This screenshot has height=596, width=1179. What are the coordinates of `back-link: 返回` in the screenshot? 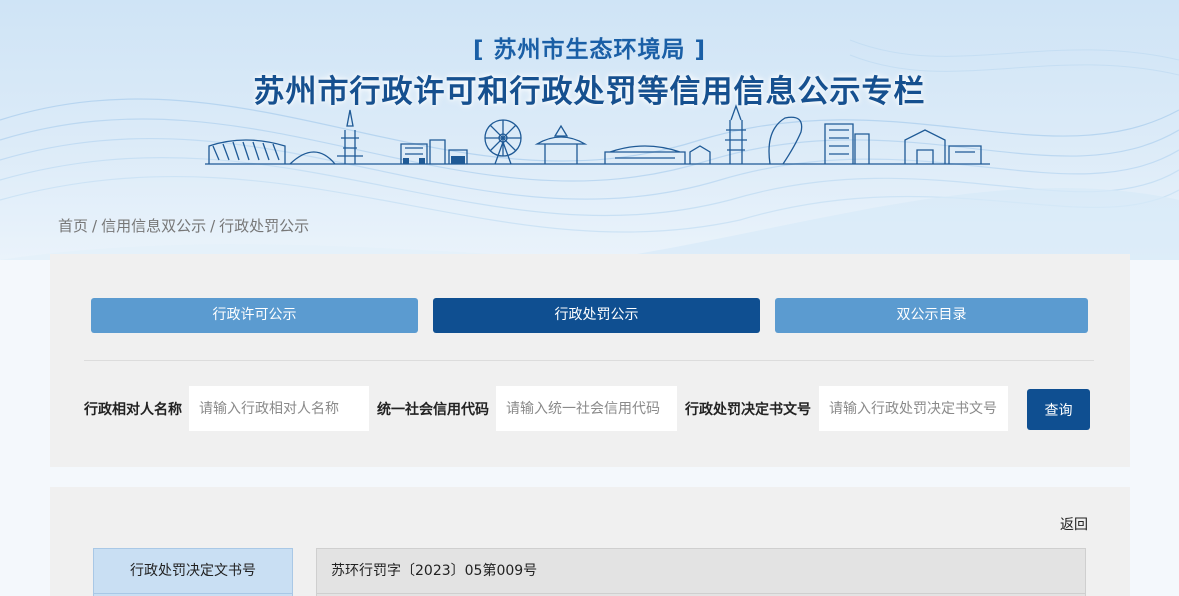 It's located at (1074, 524).